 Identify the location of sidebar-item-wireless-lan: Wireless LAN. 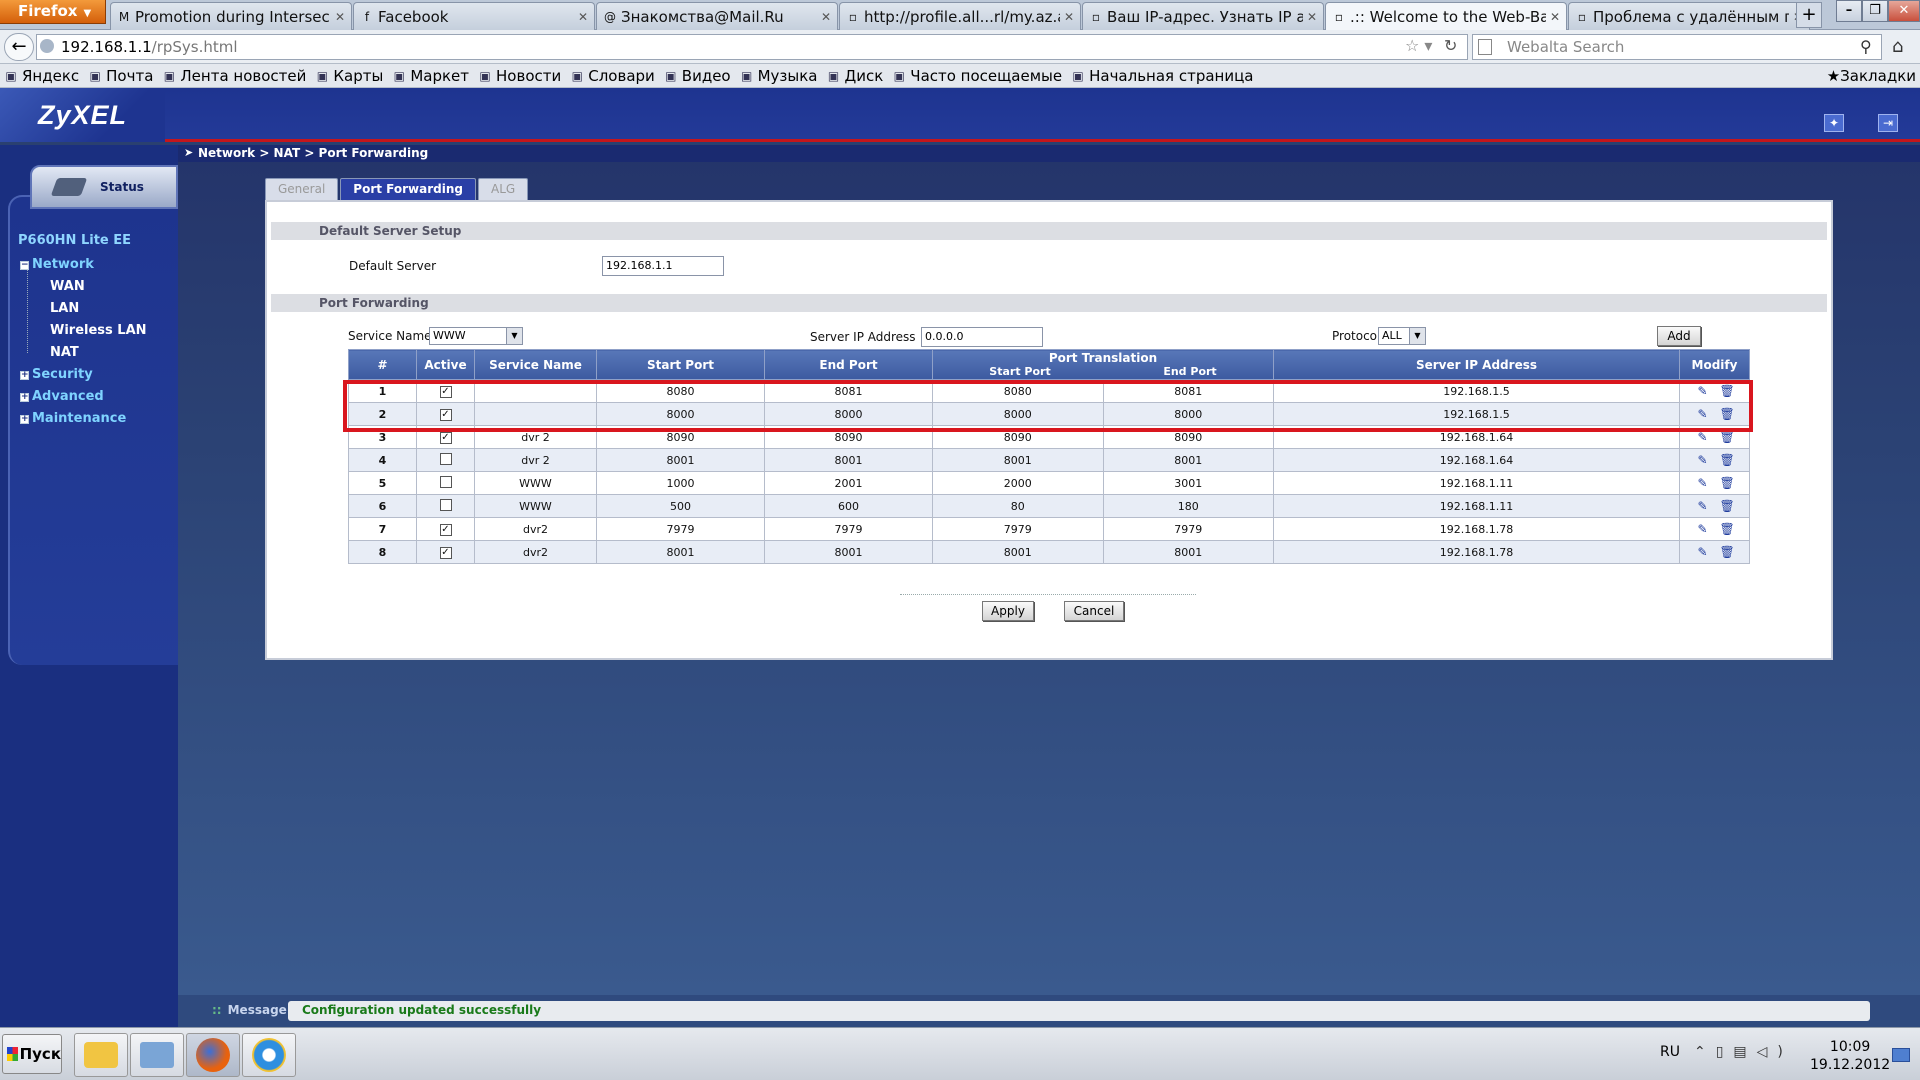
(98, 330).